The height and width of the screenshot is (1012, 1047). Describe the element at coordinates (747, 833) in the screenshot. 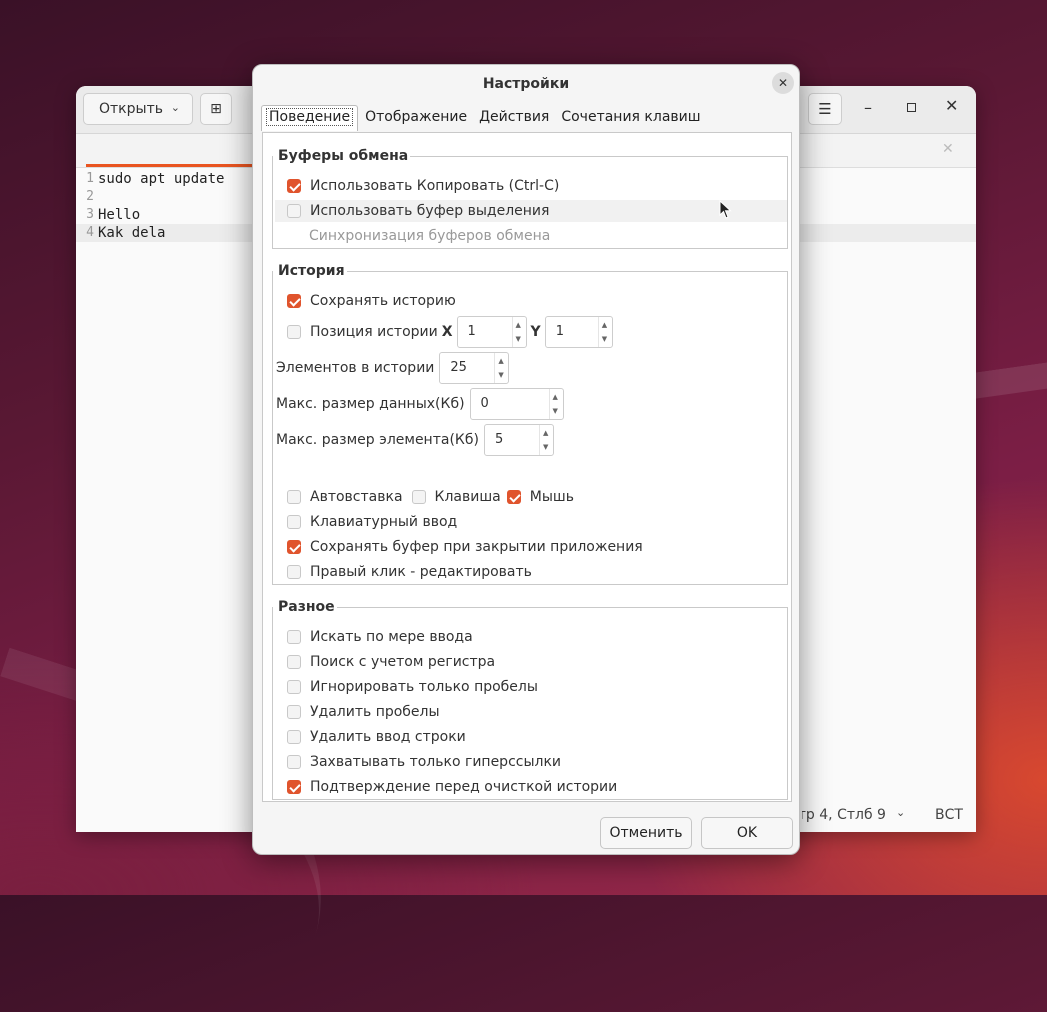

I see `ok-button: OK` at that location.